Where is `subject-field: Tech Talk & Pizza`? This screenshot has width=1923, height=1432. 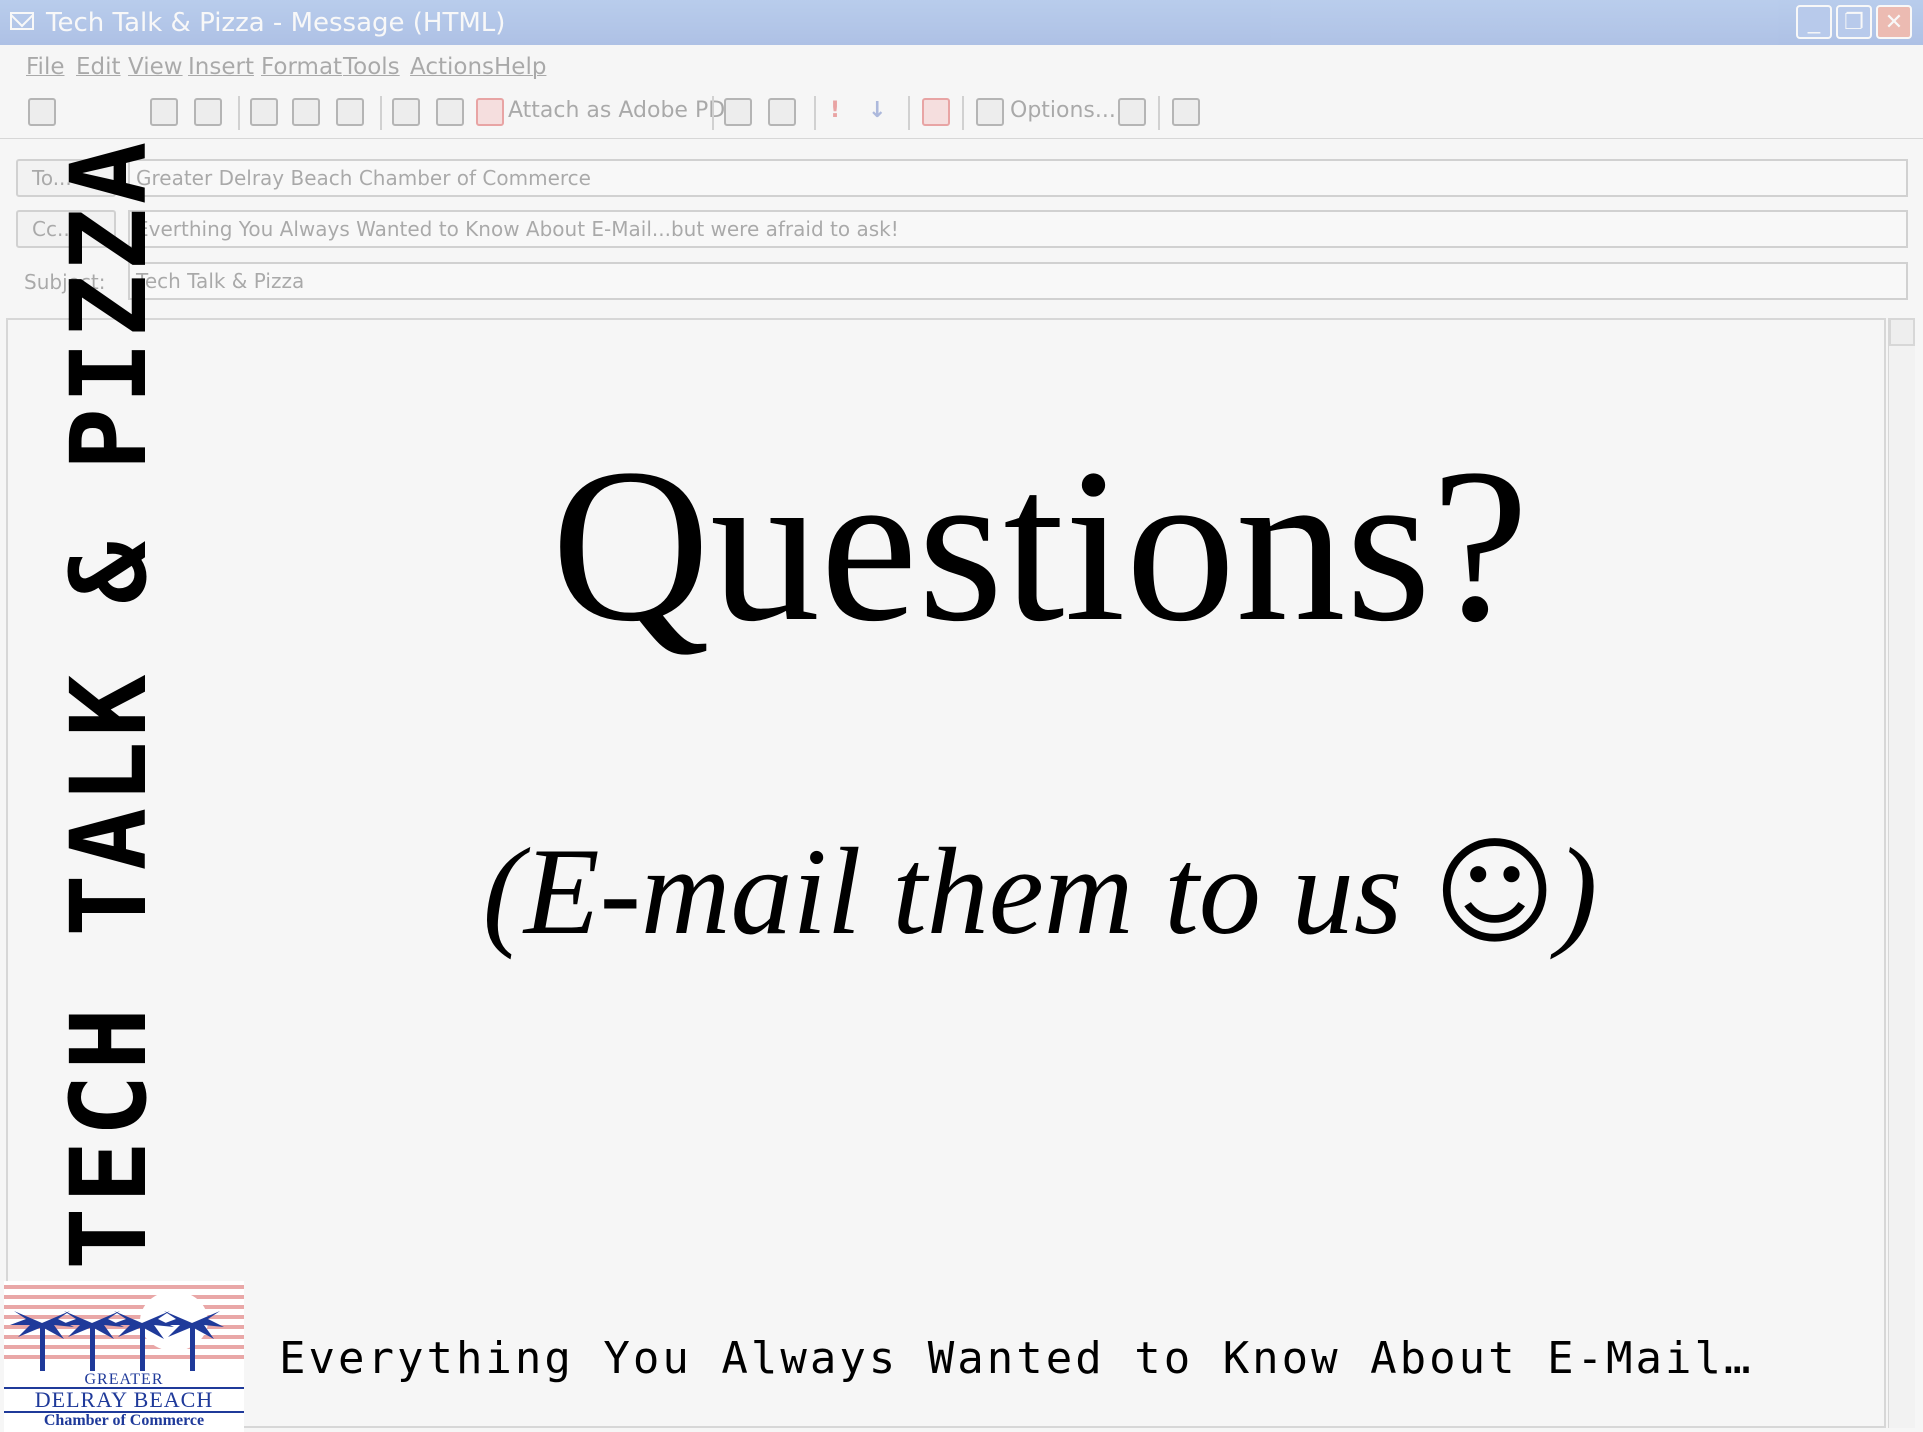
subject-field: Tech Talk & Pizza is located at coordinates (1018, 281).